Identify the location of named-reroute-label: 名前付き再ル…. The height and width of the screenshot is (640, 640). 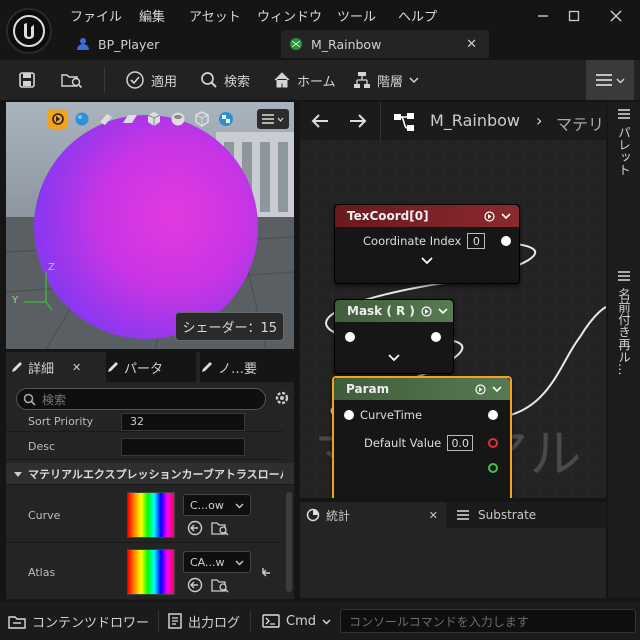
(623, 332).